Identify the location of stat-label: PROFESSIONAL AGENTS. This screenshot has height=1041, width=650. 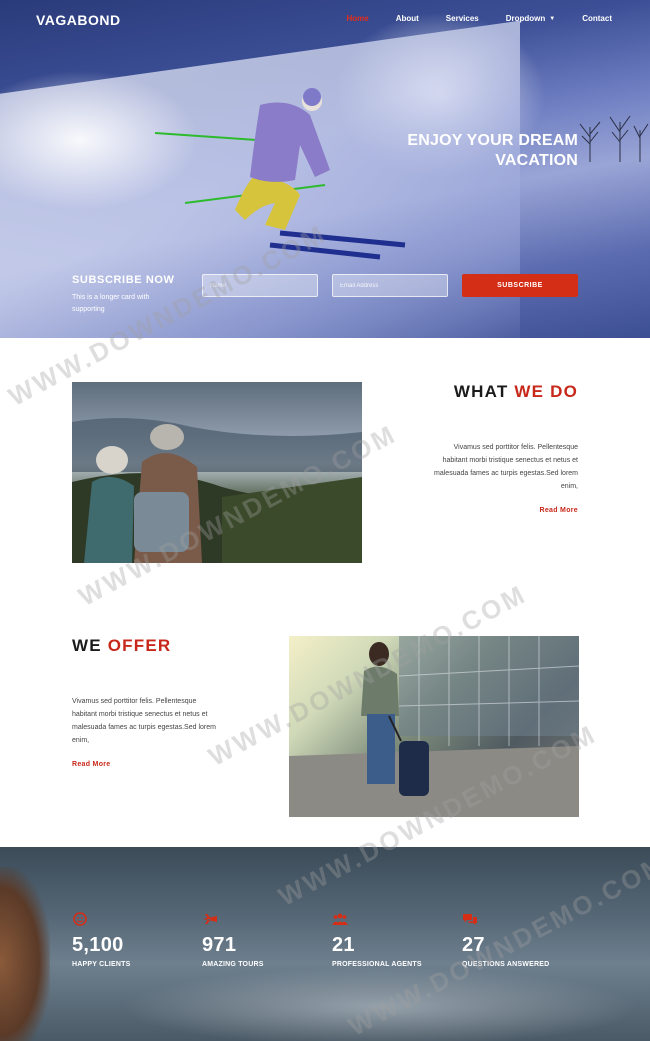
(377, 964).